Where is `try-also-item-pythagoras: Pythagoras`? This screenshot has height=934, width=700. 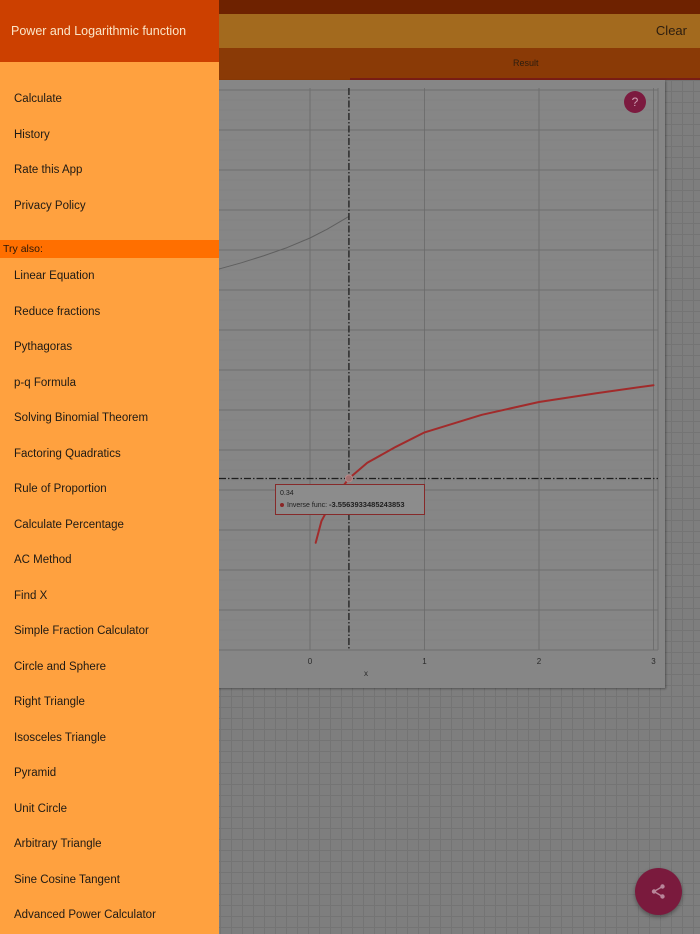
try-also-item-pythagoras: Pythagoras is located at coordinates (43, 347).